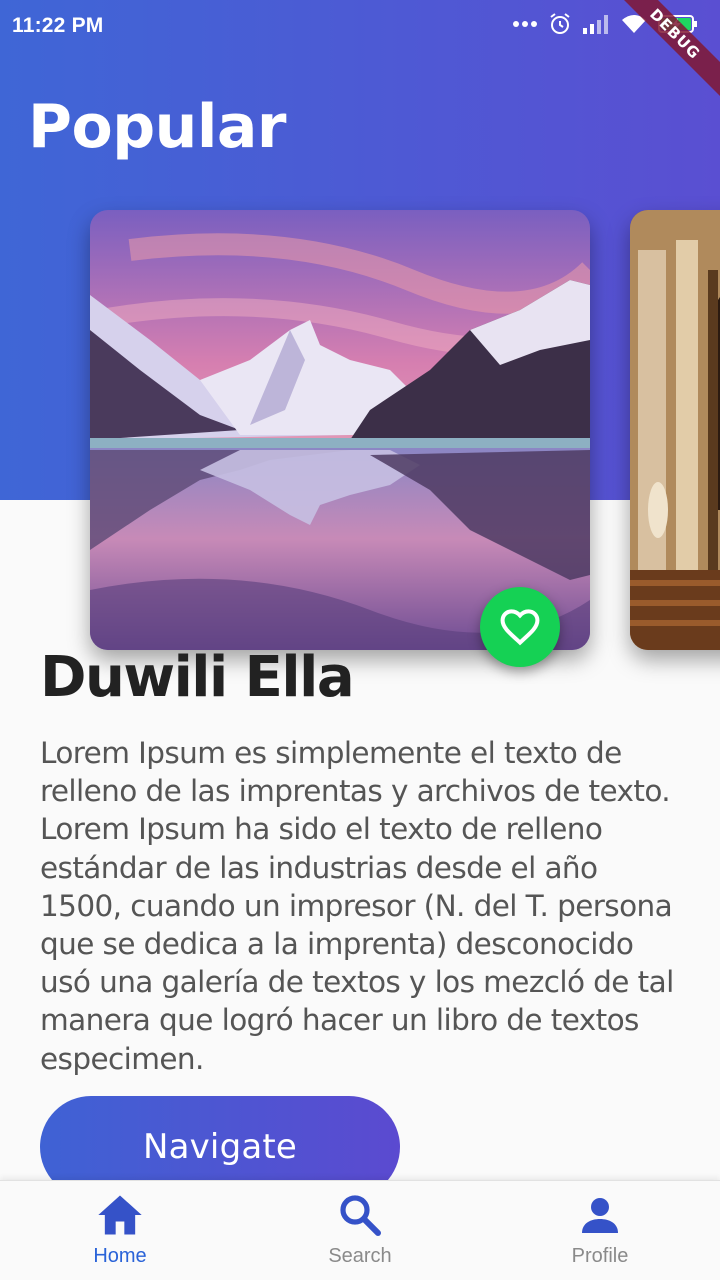  I want to click on nav-label-search: Search, so click(360, 1256).